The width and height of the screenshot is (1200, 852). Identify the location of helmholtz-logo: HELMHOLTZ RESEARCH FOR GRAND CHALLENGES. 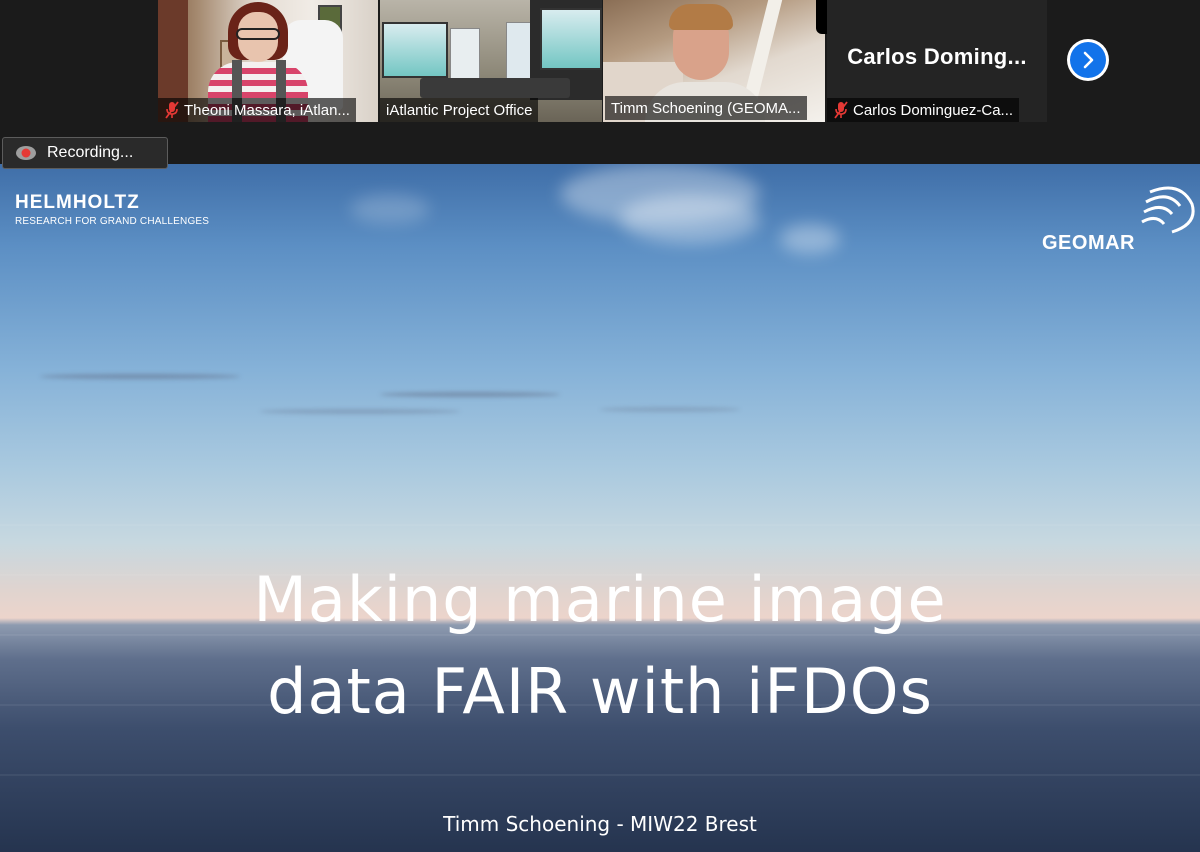
(112, 209).